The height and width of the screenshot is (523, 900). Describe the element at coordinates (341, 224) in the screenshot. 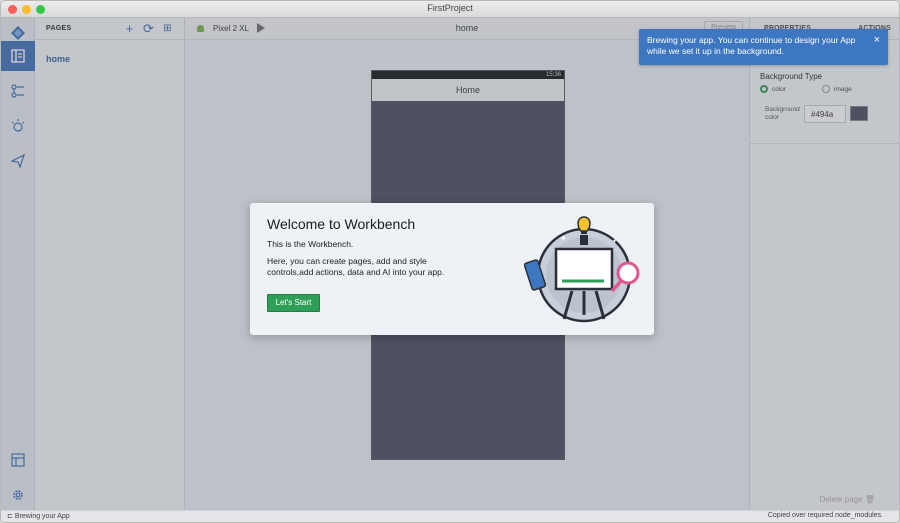

I see `dialog-title: Welcome to Workbench` at that location.